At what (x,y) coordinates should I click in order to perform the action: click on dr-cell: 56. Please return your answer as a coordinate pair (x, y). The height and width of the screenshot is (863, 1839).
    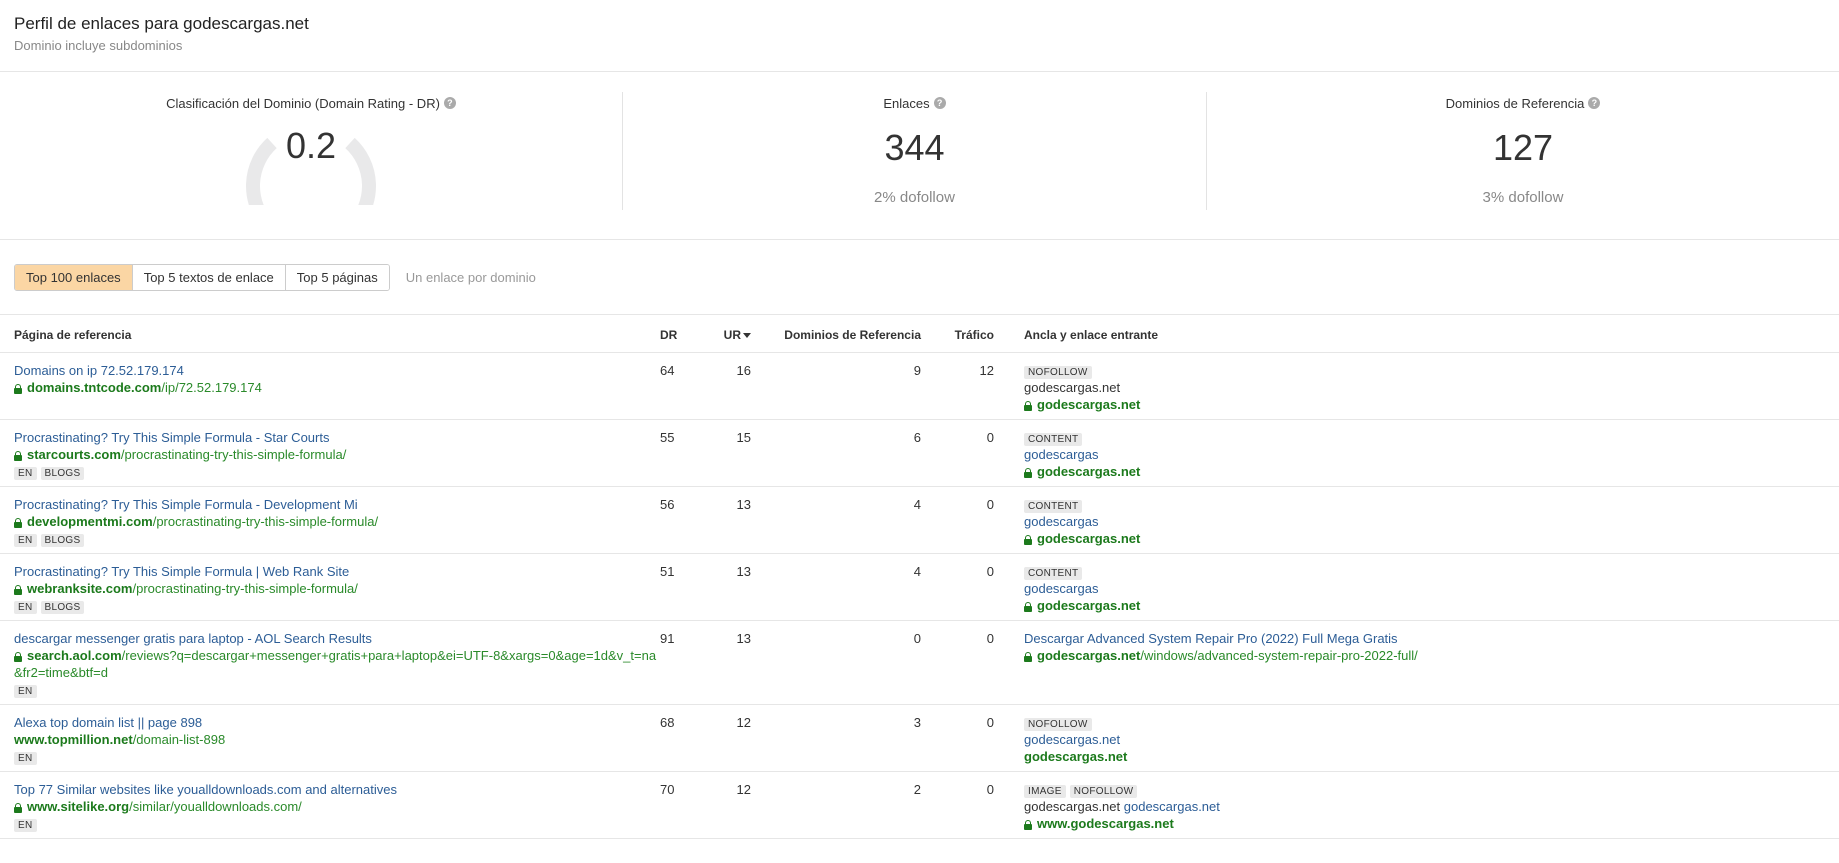
    Looking at the image, I should click on (675, 520).